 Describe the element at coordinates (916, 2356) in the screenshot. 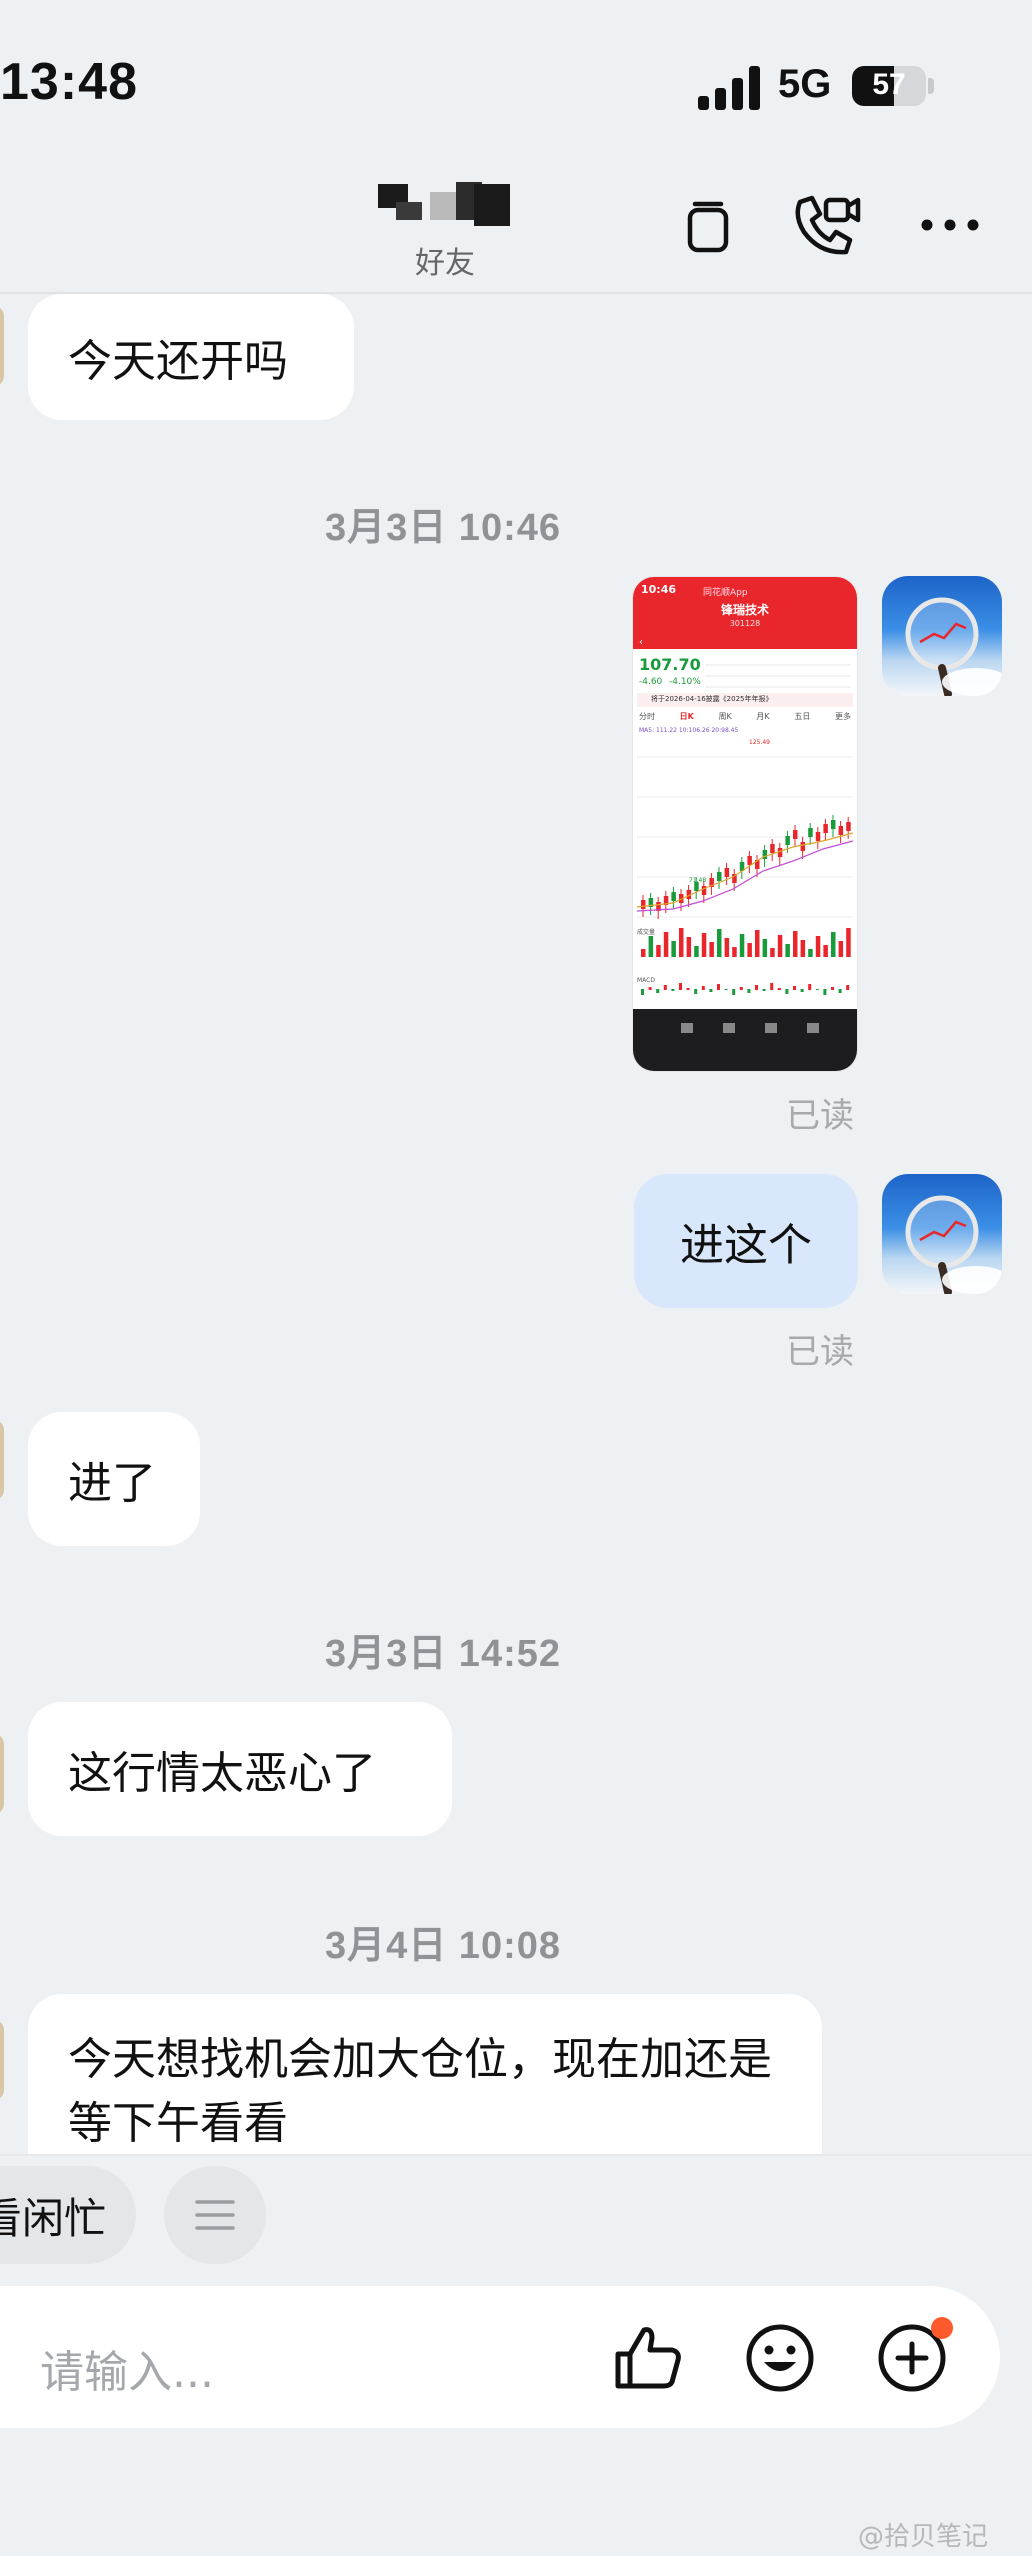

I see `add-icon` at that location.